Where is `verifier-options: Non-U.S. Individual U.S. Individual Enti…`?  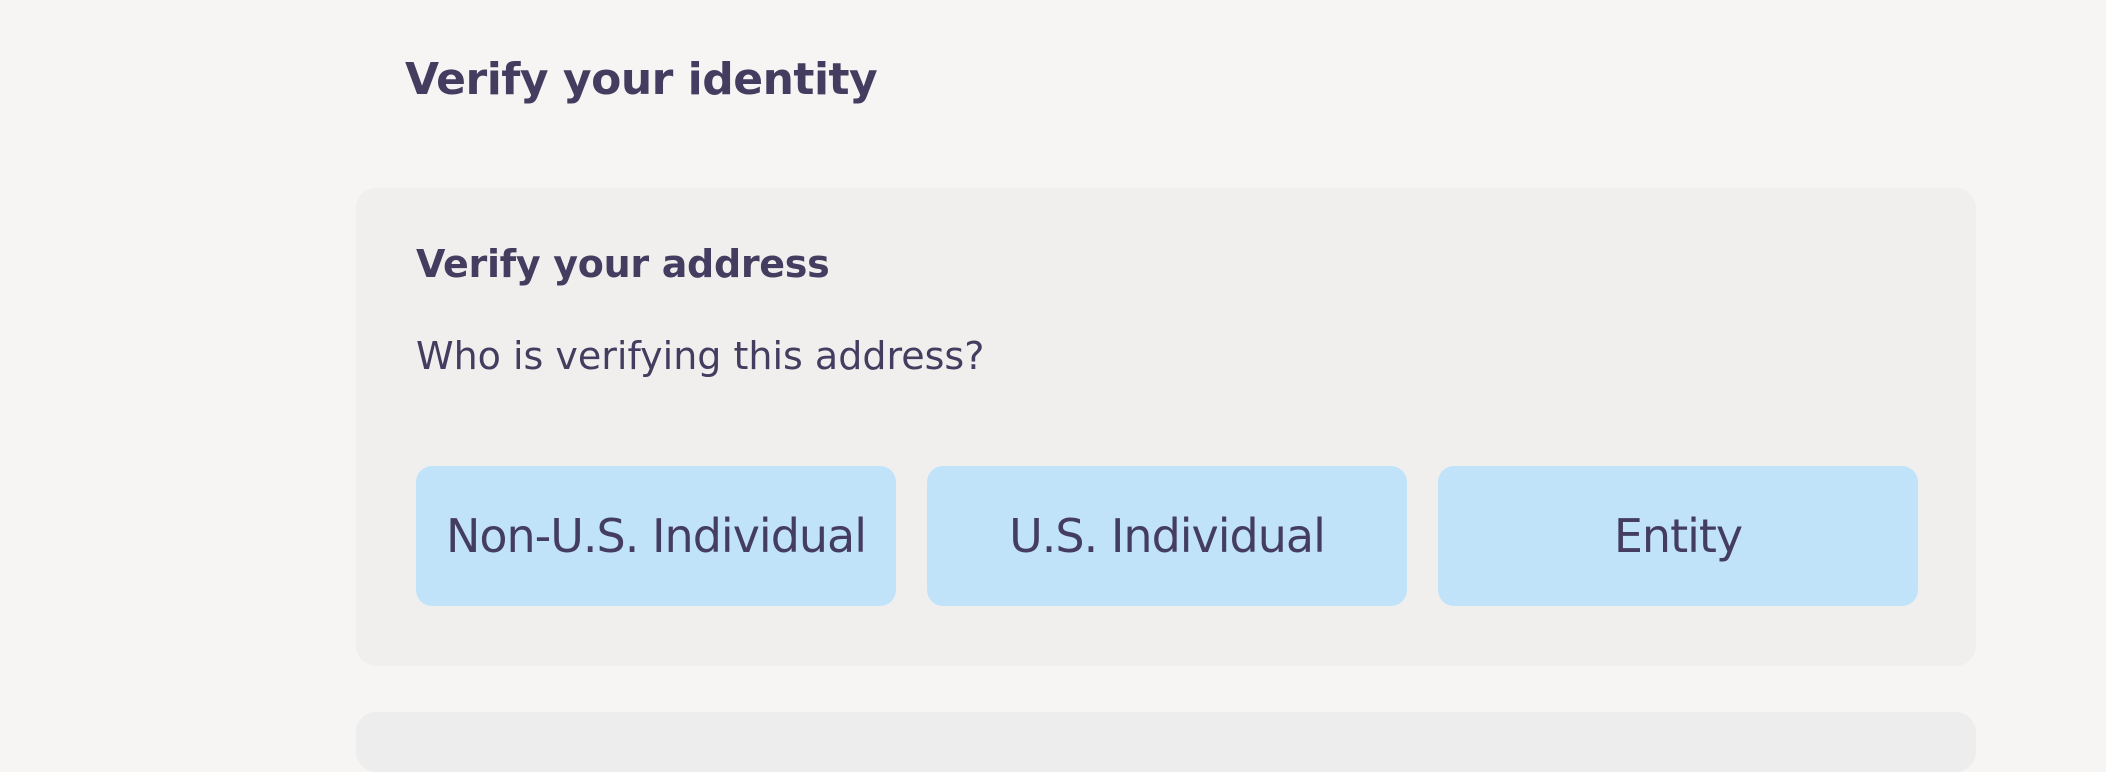
verifier-options: Non-U.S. Individual U.S. Individual Enti… is located at coordinates (1167, 536).